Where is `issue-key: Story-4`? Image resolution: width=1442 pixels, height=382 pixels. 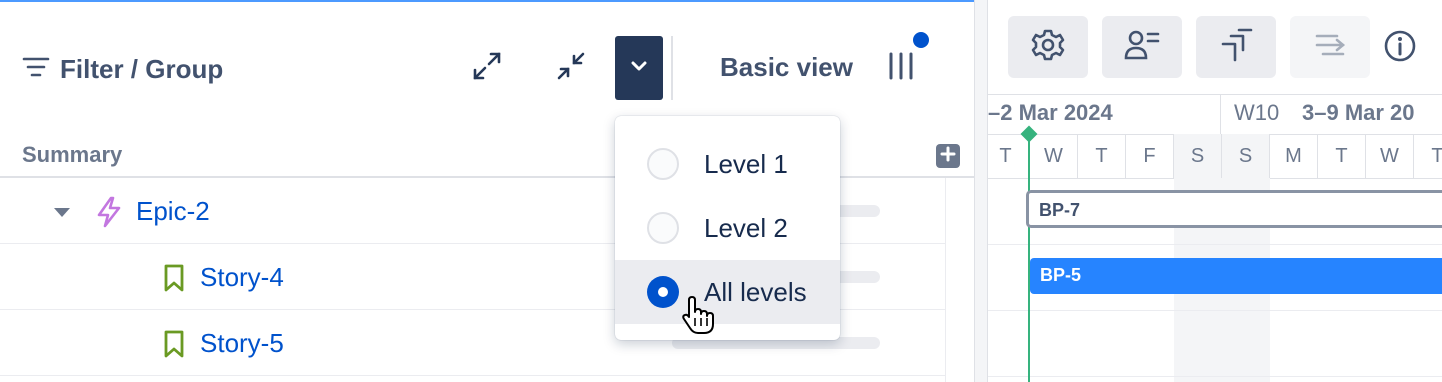
issue-key: Story-4 is located at coordinates (242, 277).